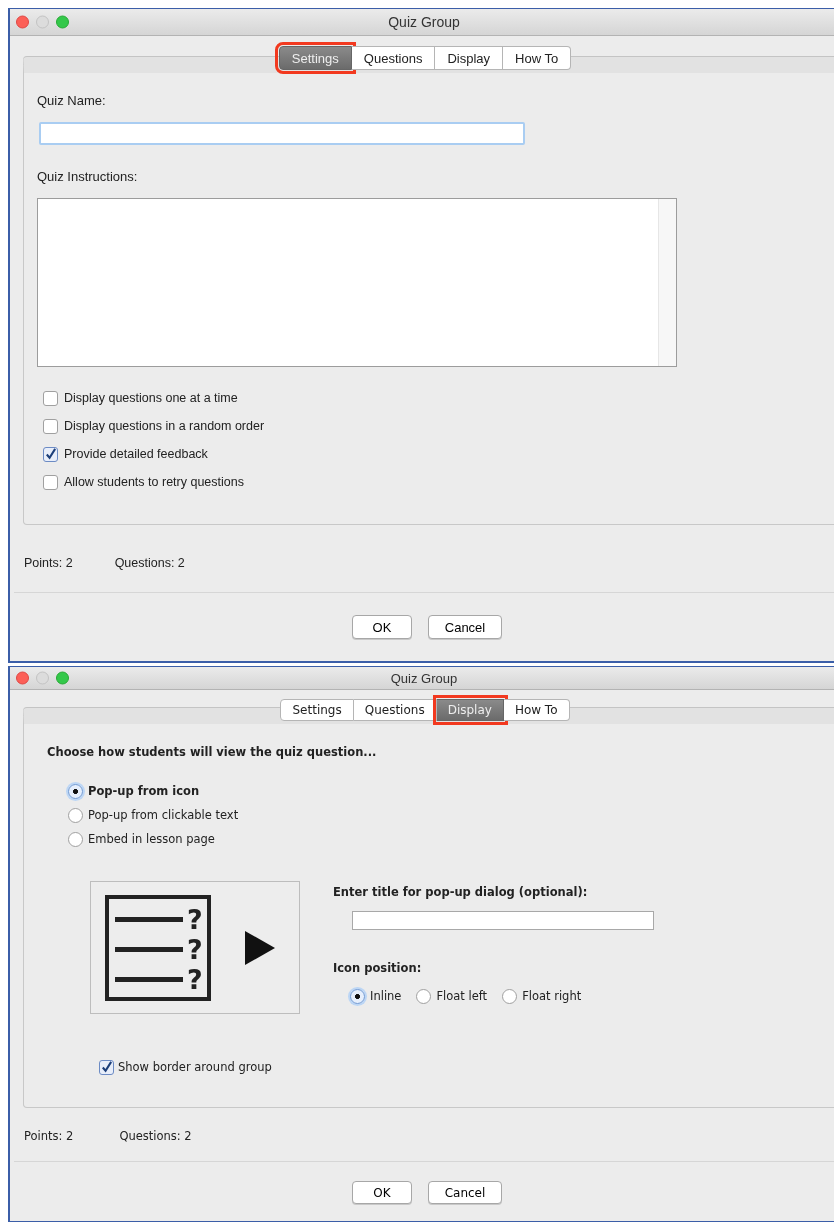 The height and width of the screenshot is (1222, 834). What do you see at coordinates (163, 815) in the screenshot?
I see `radio-label: Pop-up from clickable text` at bounding box center [163, 815].